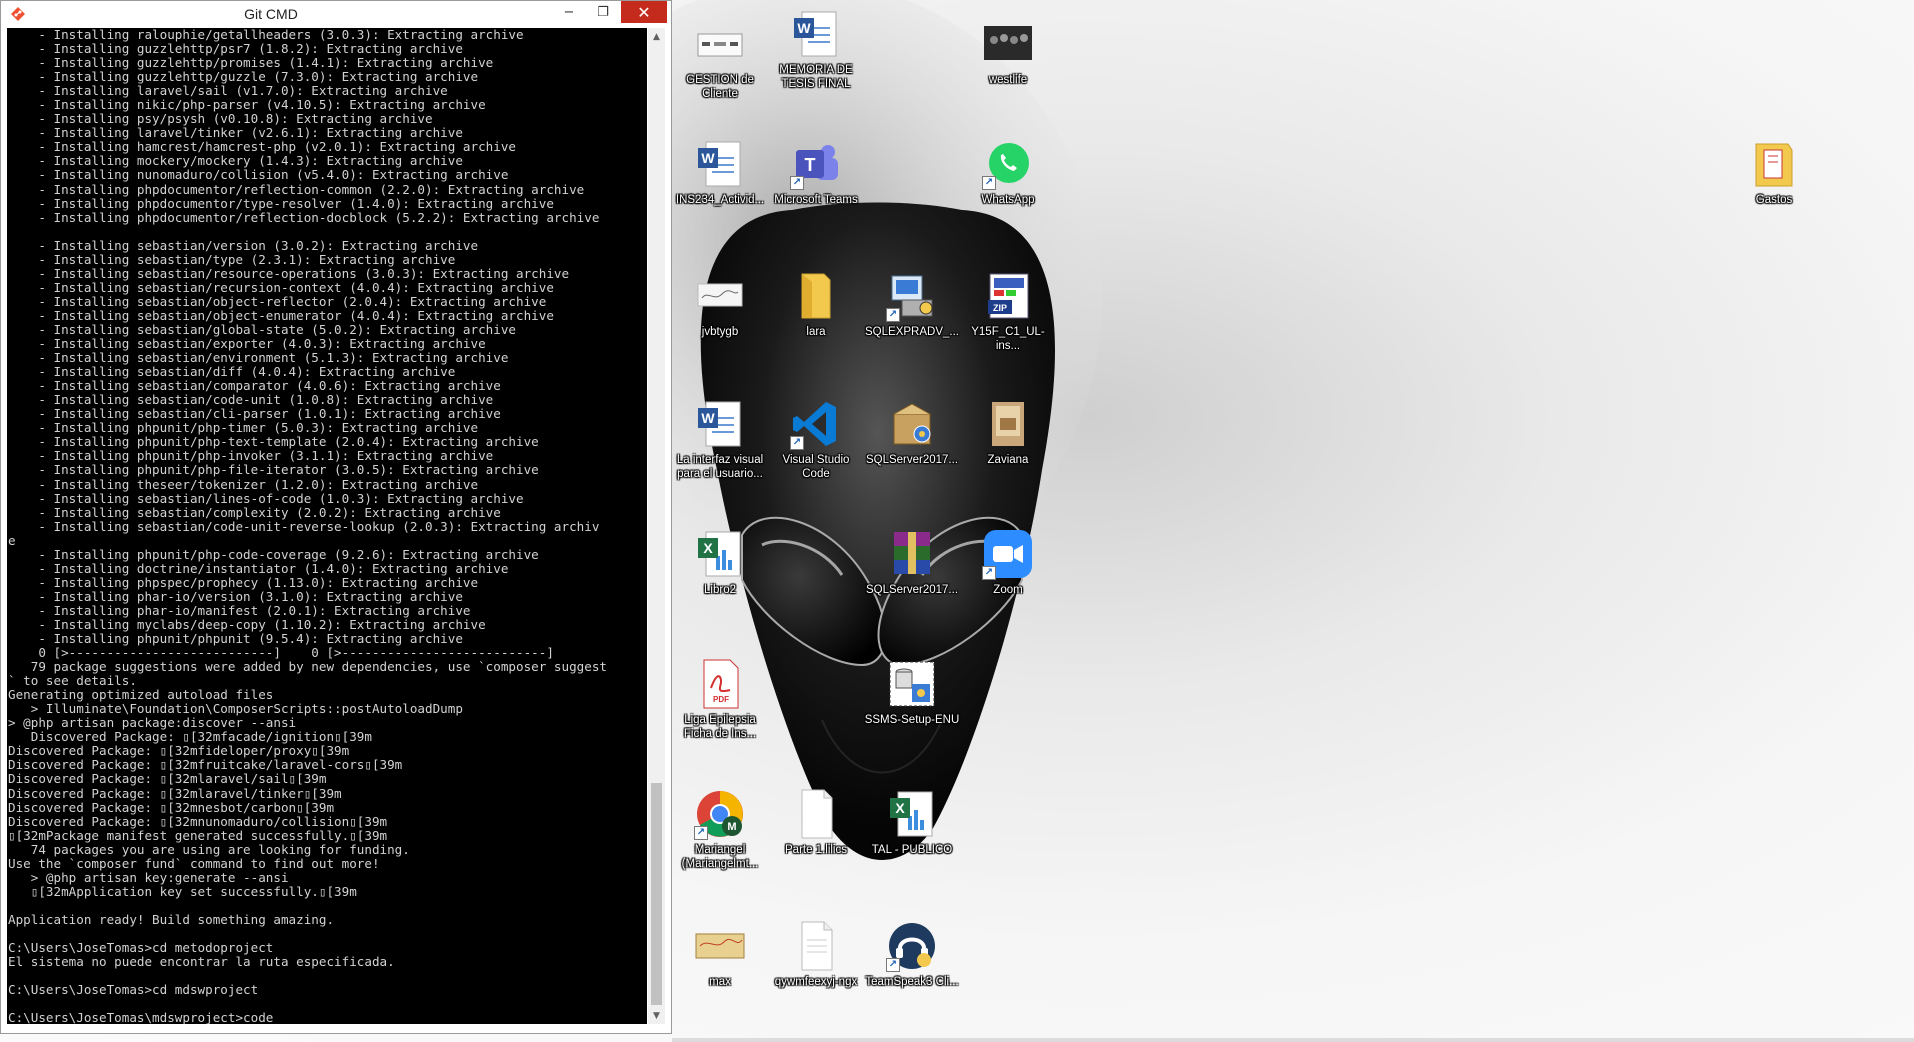 This screenshot has height=1042, width=1914. I want to click on vscode-icon: ↗, so click(816, 424).